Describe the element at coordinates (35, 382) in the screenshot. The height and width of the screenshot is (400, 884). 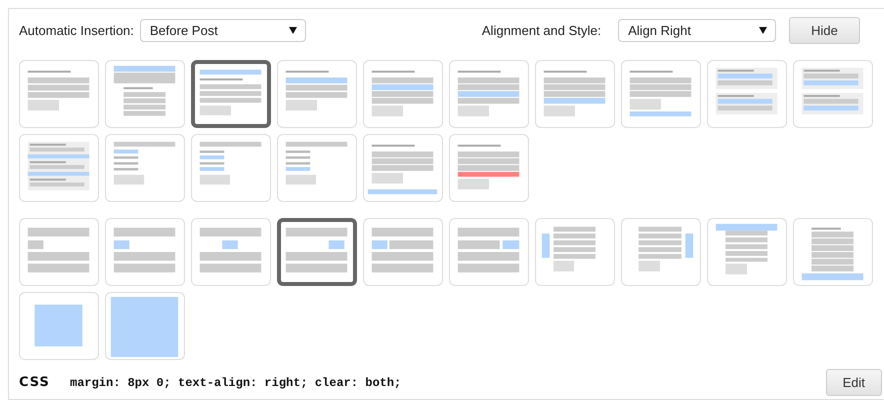
I see `css-label: CSS` at that location.